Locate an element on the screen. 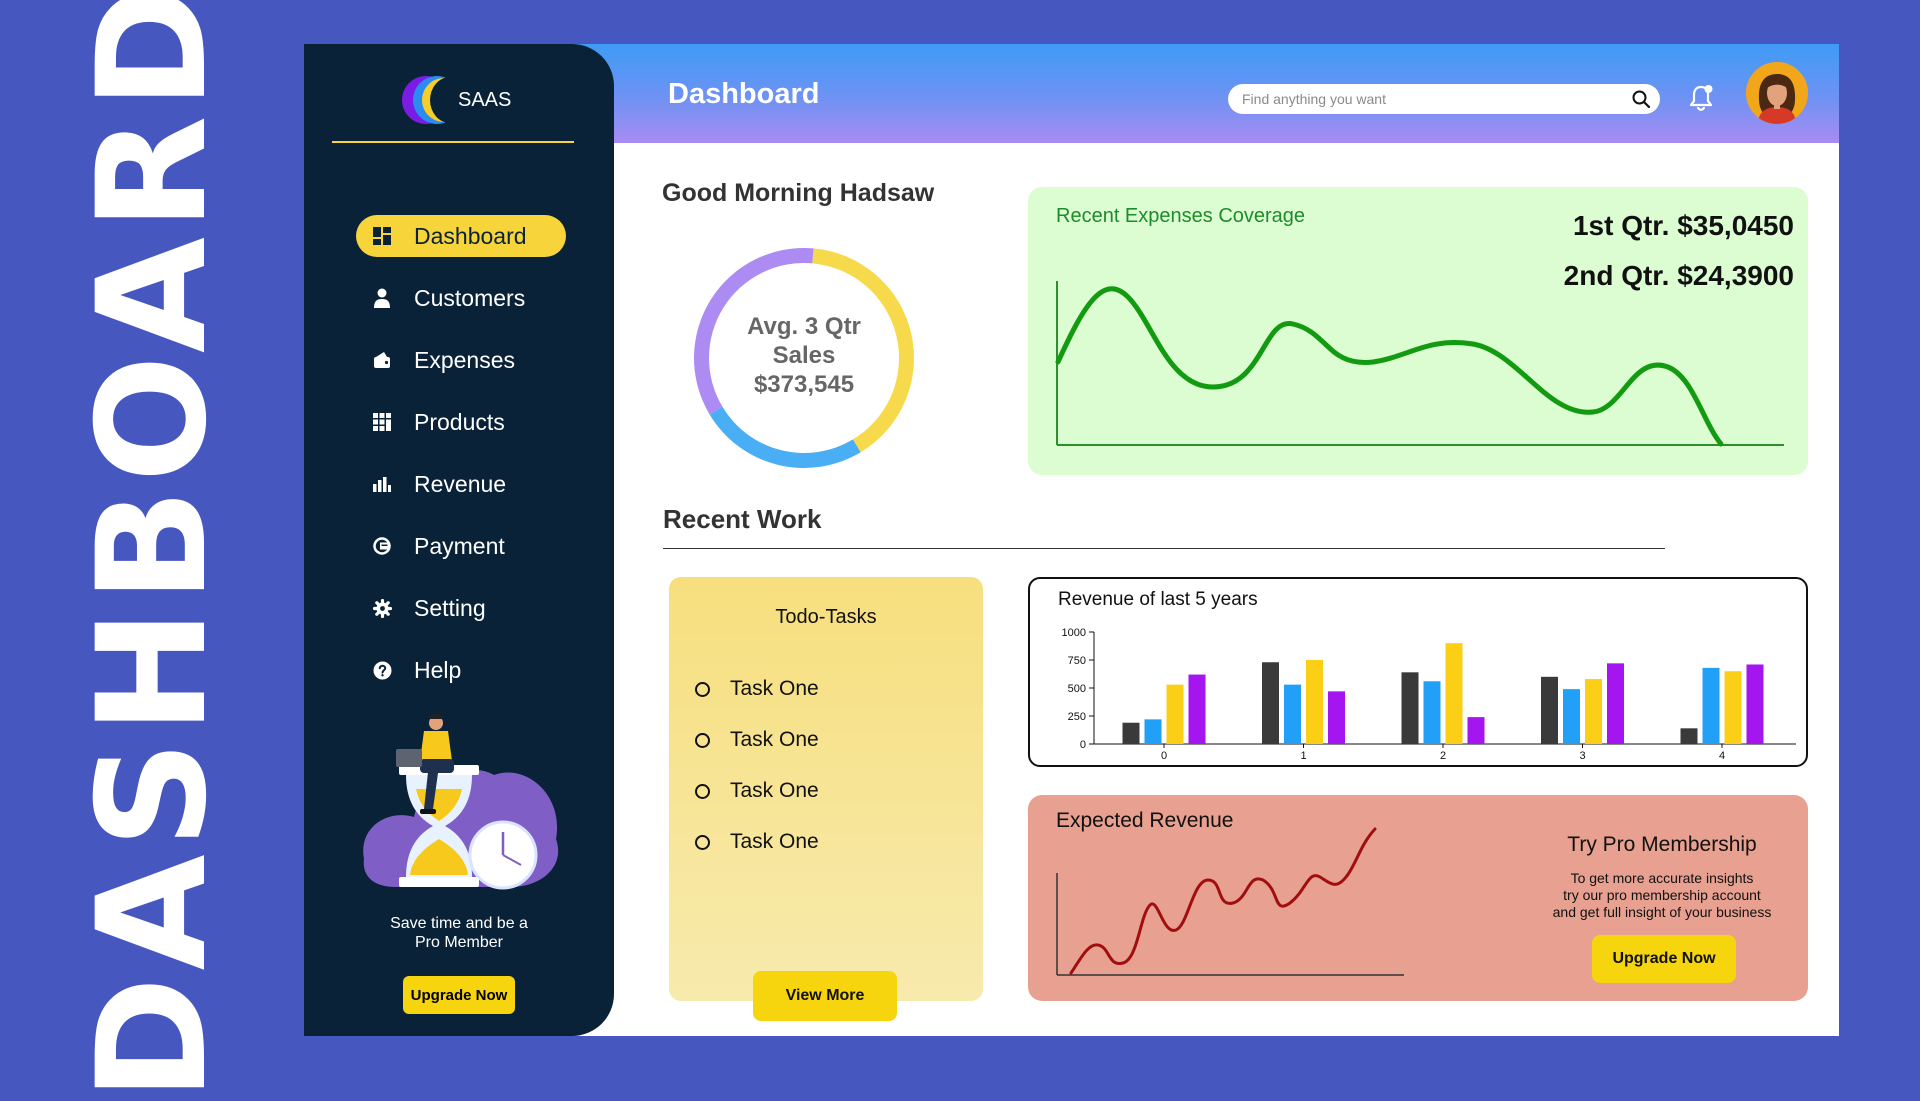 The height and width of the screenshot is (1101, 1920). sidebar-item-help: Help is located at coordinates (461, 670).